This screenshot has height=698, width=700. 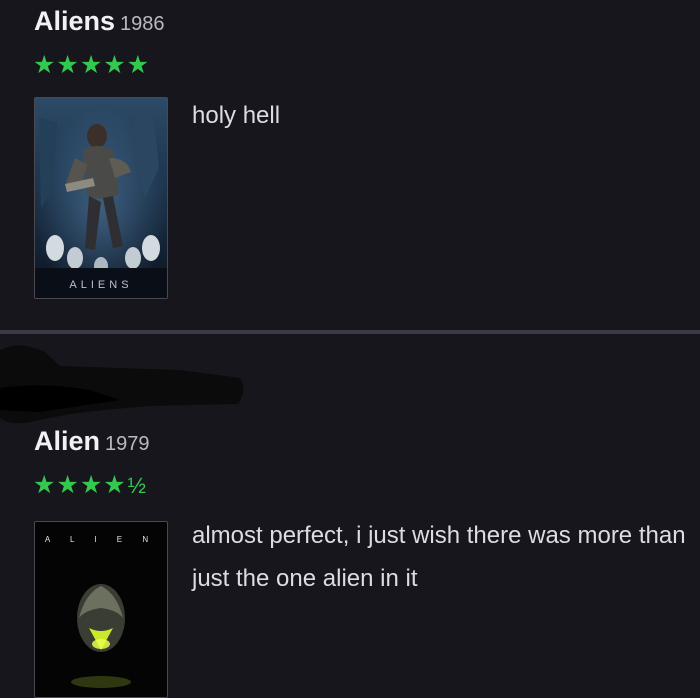 I want to click on film-title: Aliens, so click(x=74, y=21).